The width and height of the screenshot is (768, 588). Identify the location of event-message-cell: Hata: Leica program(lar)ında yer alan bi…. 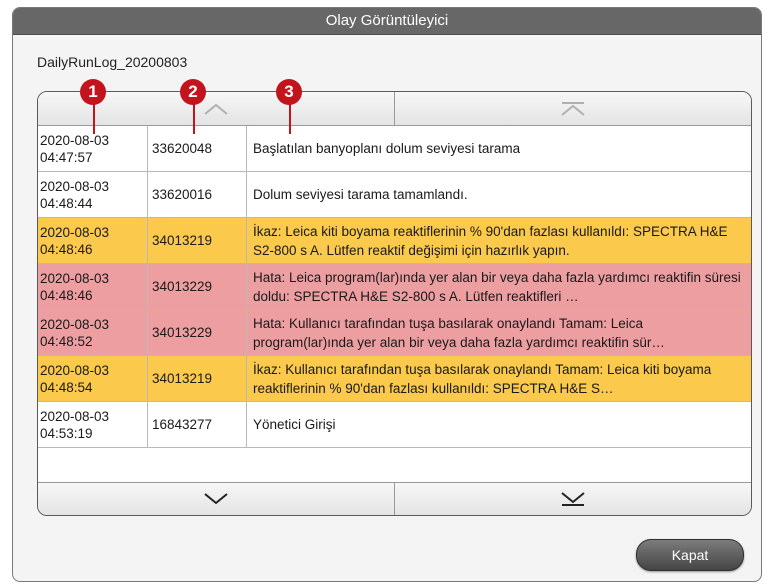
(499, 286).